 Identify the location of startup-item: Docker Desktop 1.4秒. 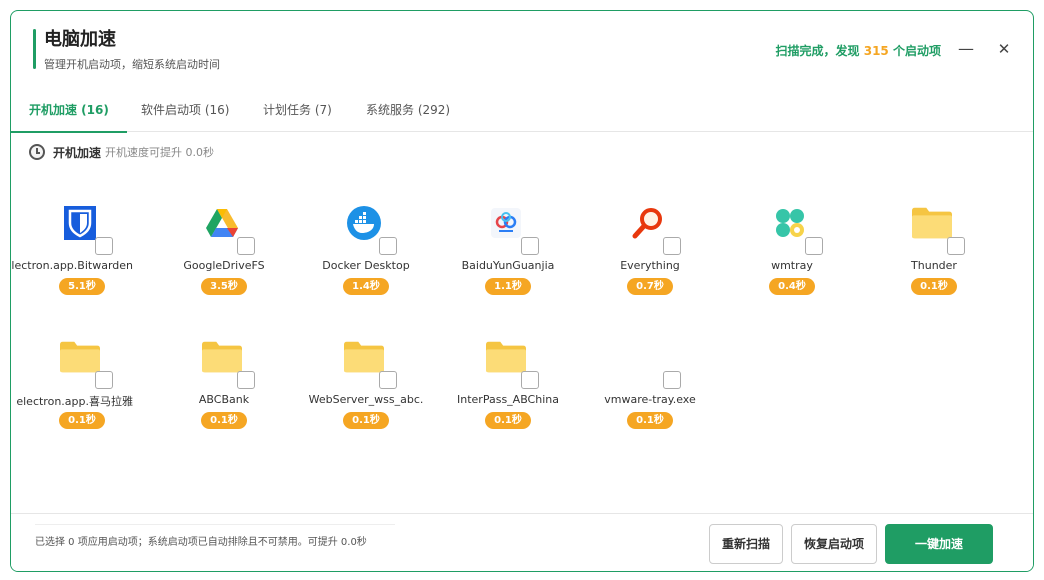
(366, 244).